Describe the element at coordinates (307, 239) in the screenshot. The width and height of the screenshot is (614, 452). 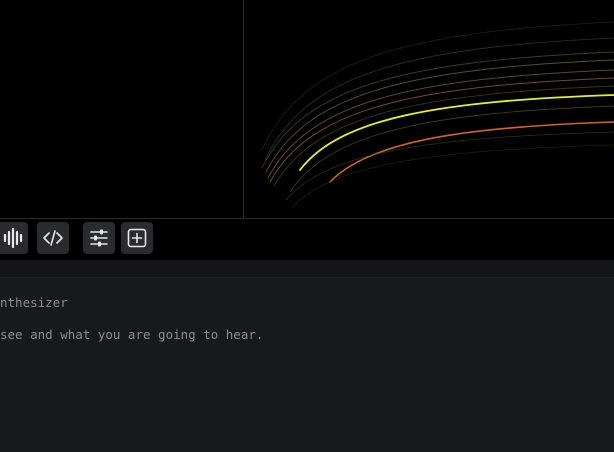
I see `toolbar` at that location.